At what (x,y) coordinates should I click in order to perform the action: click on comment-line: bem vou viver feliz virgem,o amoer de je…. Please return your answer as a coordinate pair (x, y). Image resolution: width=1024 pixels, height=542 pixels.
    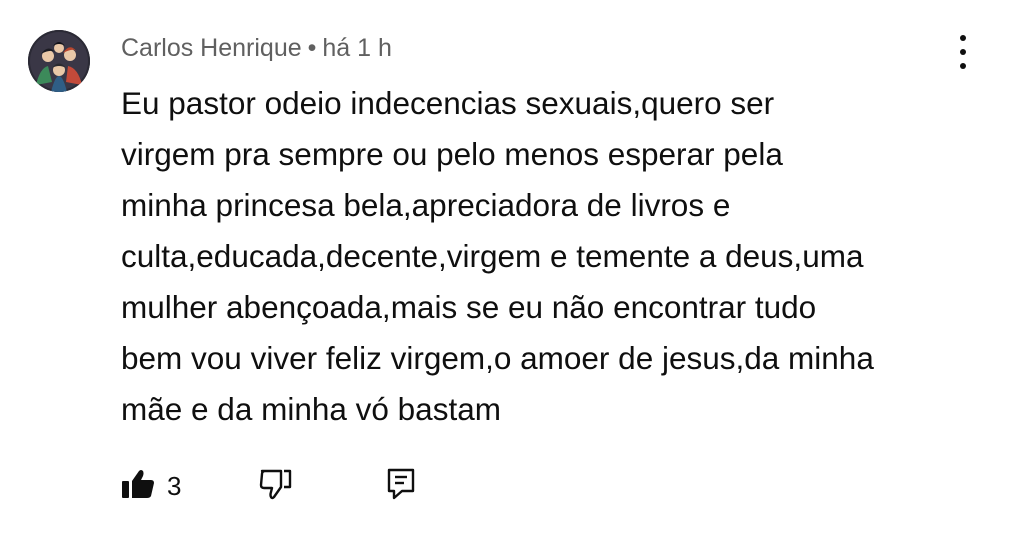
    Looking at the image, I should click on (497, 358).